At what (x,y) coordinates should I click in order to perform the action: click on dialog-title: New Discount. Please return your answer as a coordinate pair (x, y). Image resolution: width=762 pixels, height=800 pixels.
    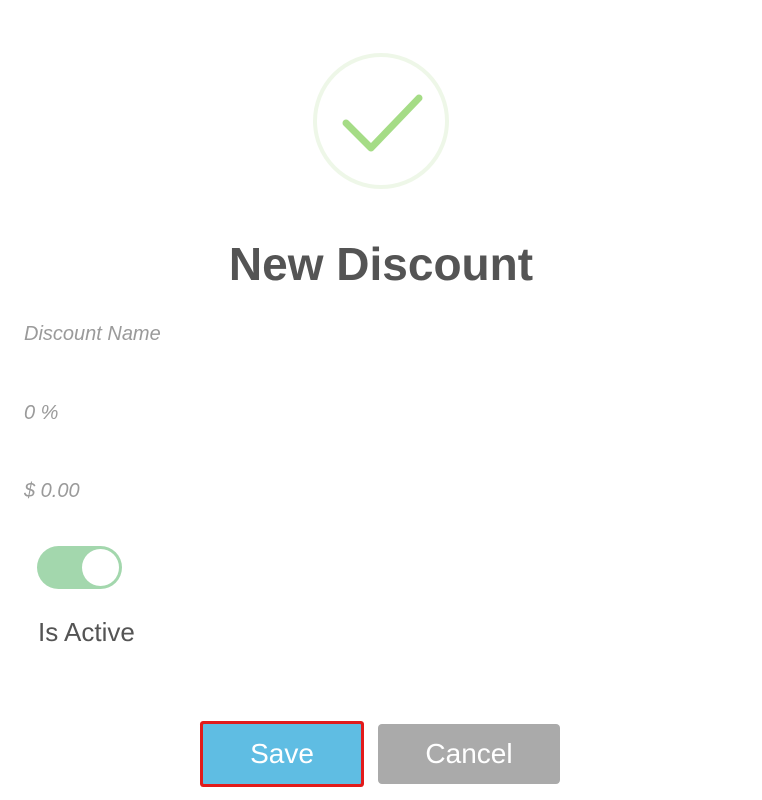
    Looking at the image, I should click on (381, 264).